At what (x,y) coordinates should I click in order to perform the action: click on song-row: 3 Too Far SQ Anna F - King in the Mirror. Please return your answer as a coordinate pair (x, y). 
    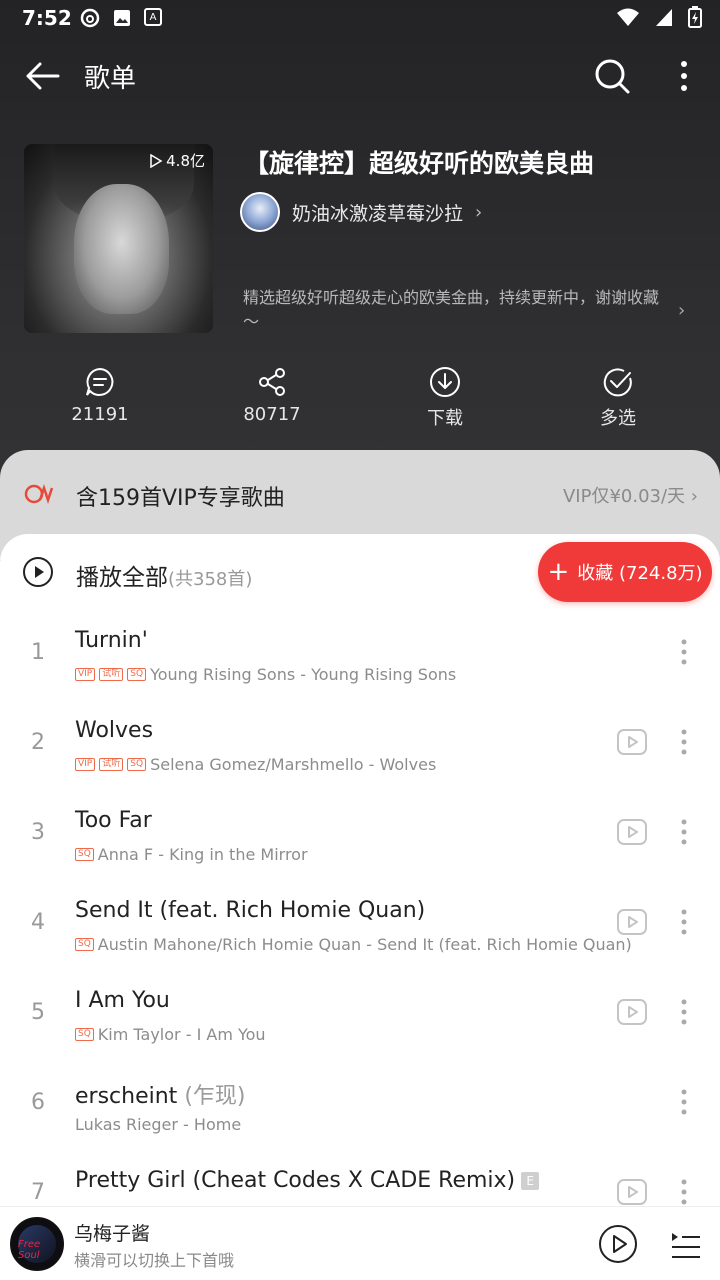
    Looking at the image, I should click on (360, 835).